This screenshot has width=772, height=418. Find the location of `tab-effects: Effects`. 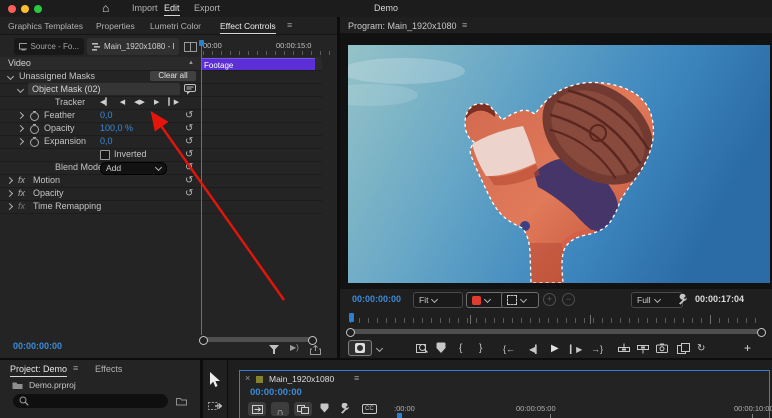

tab-effects: Effects is located at coordinates (108, 369).